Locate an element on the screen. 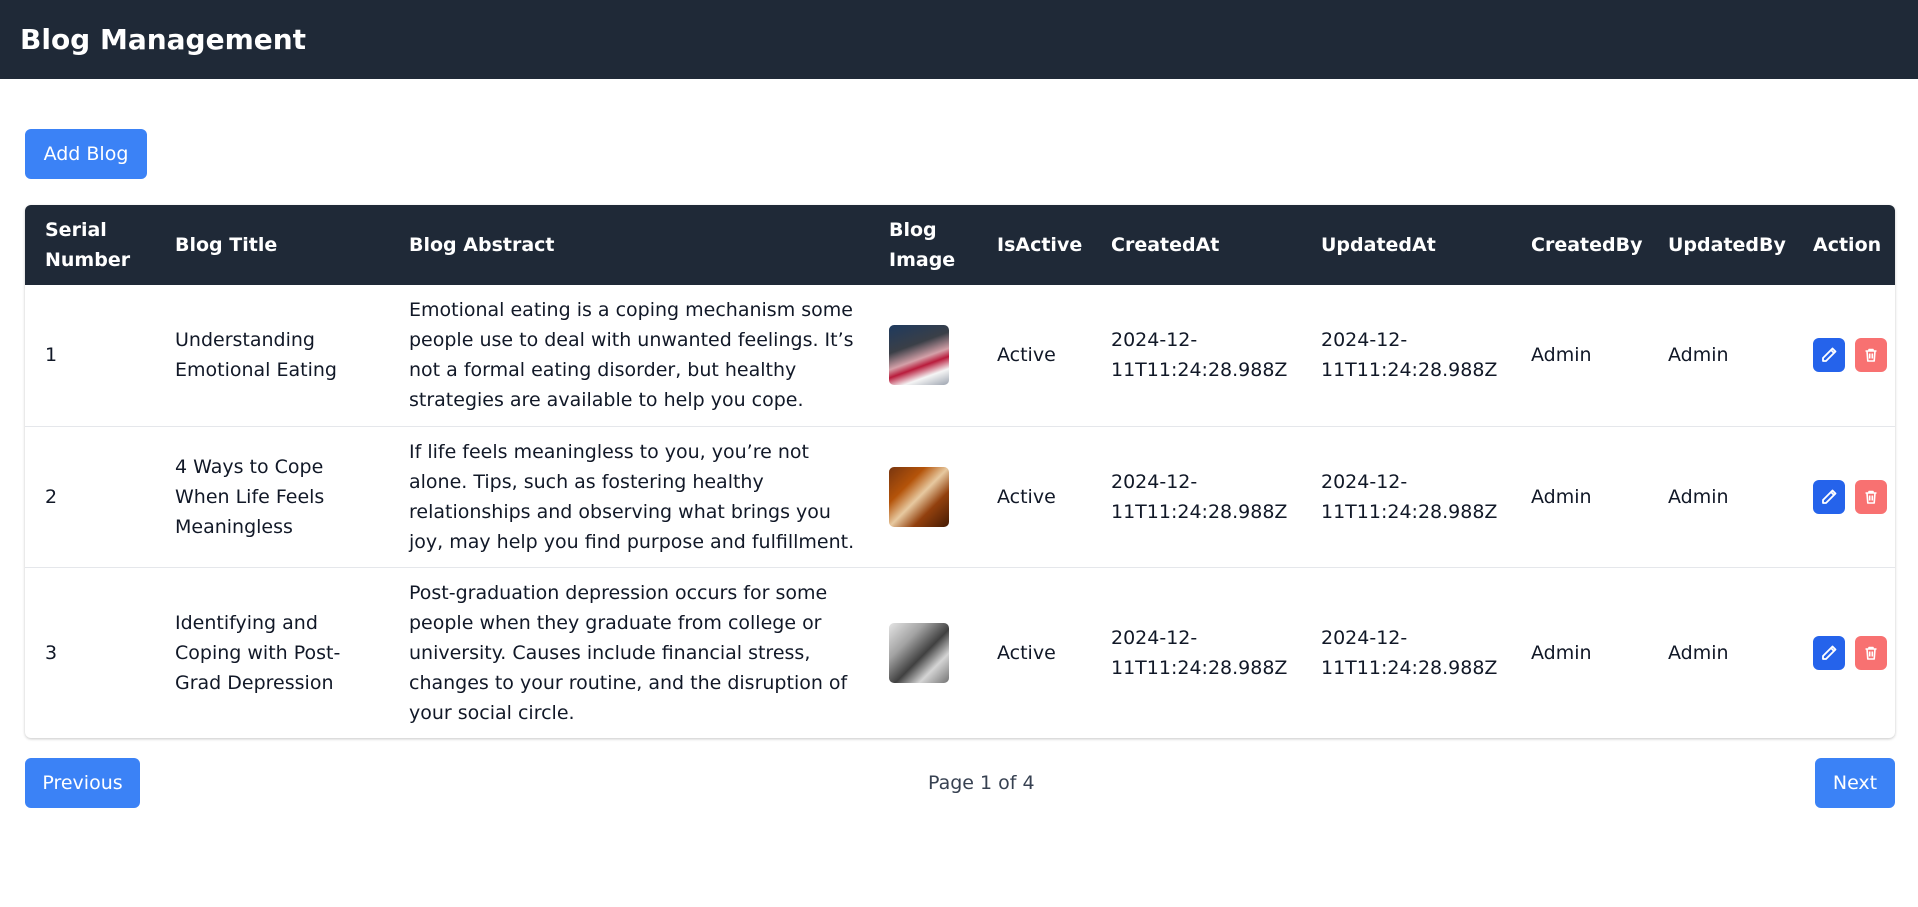 This screenshot has height=907, width=1918. column-header-serial-number: Serial Number is located at coordinates (88, 245).